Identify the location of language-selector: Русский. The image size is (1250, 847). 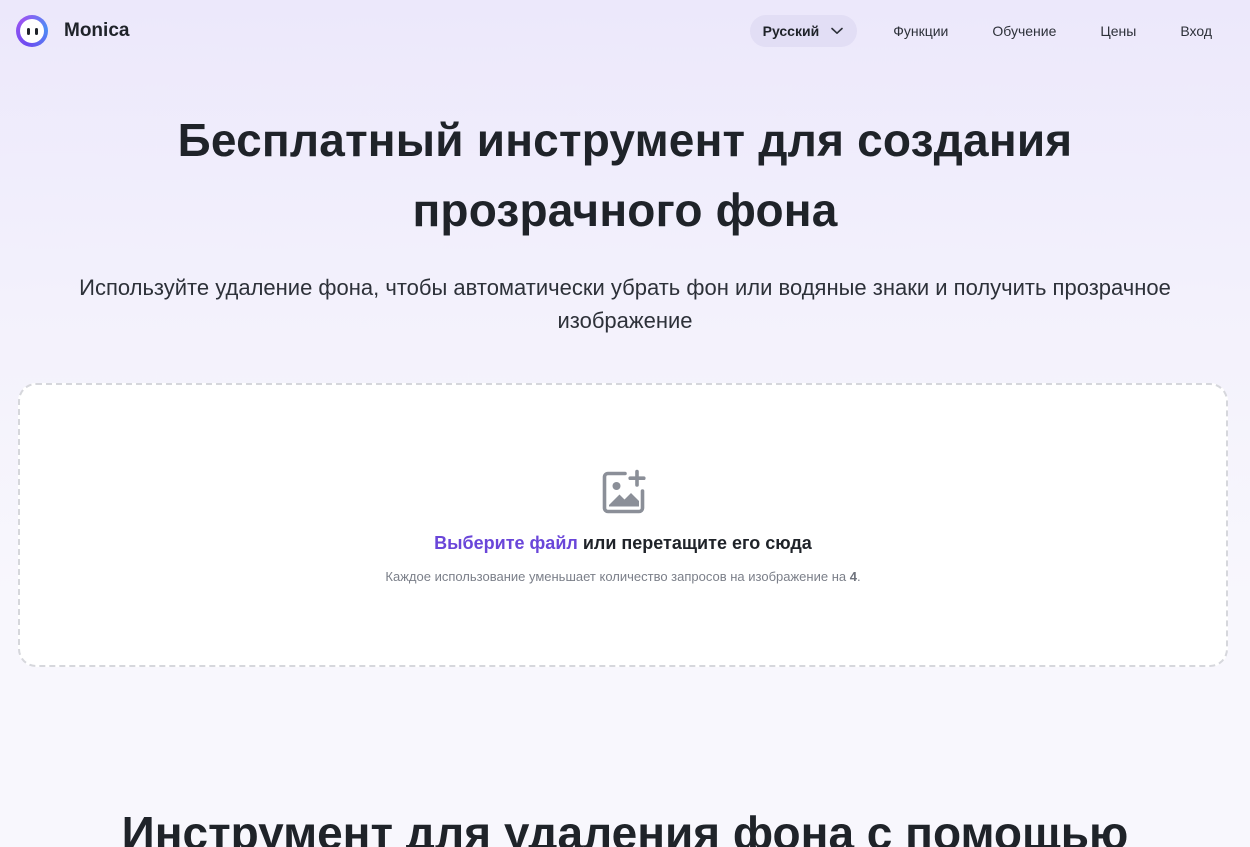
(803, 31).